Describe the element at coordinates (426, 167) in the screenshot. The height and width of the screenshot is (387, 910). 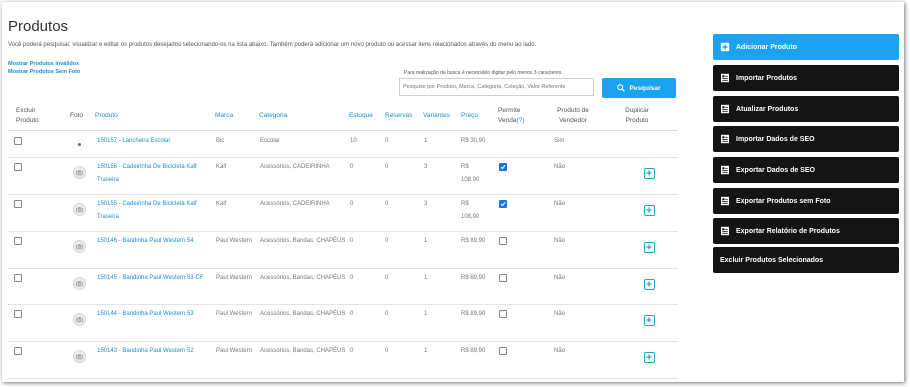
I see `product-variants: 3` at that location.